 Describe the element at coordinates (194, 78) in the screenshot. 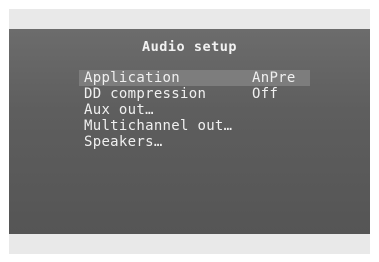

I see `menu-item-application: Application AnPre` at that location.